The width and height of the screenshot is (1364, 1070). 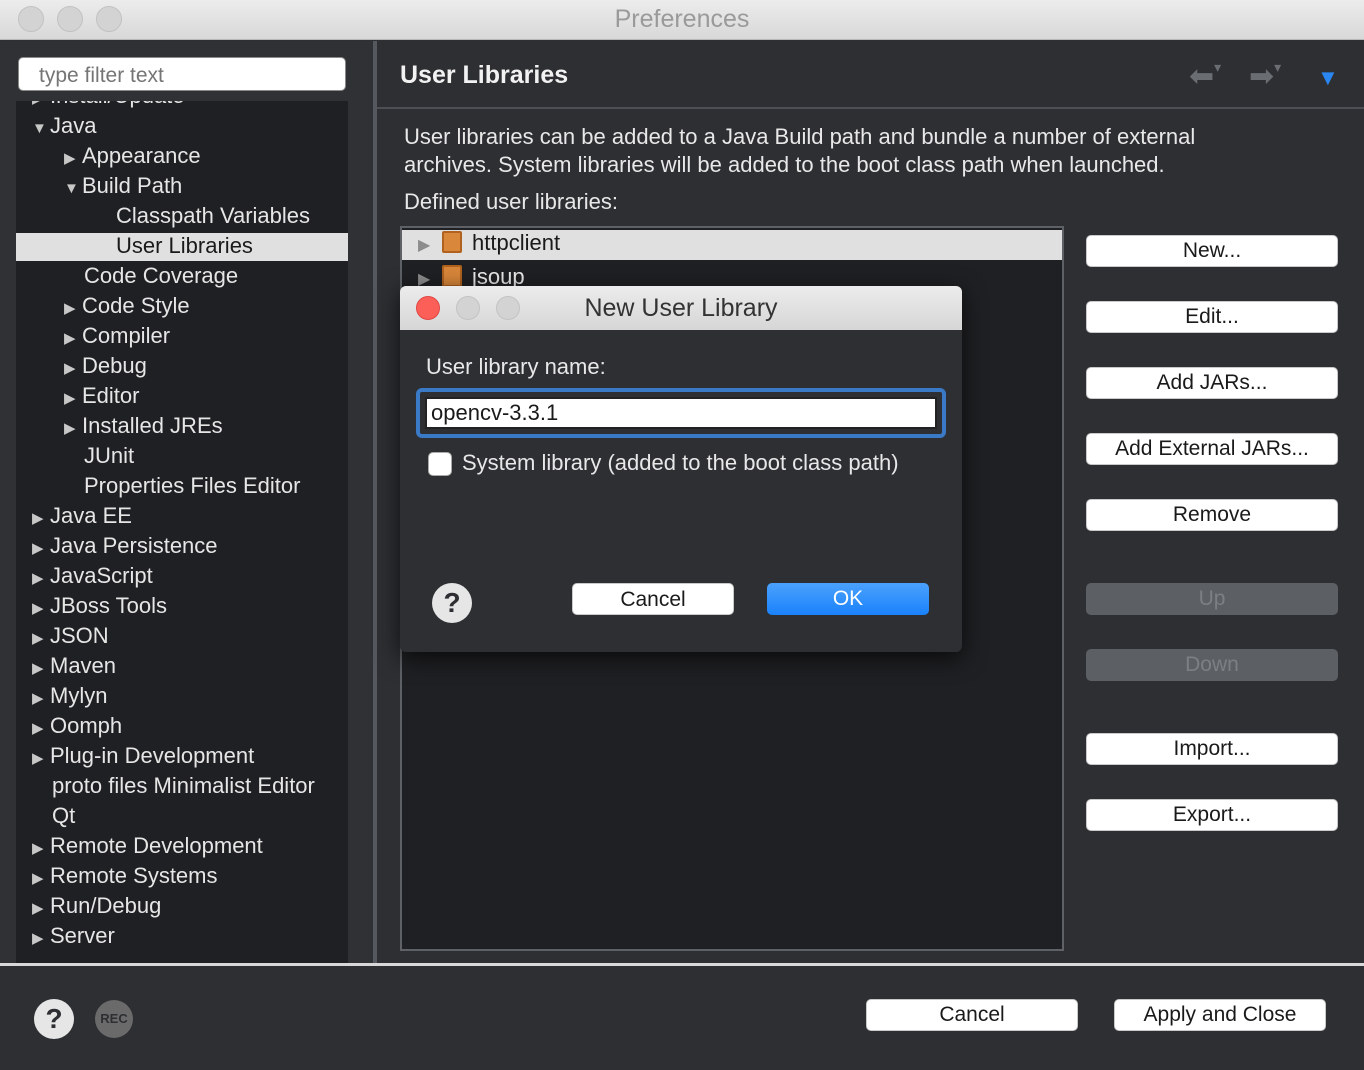 I want to click on dialog-help-icon: ?, so click(x=452, y=603).